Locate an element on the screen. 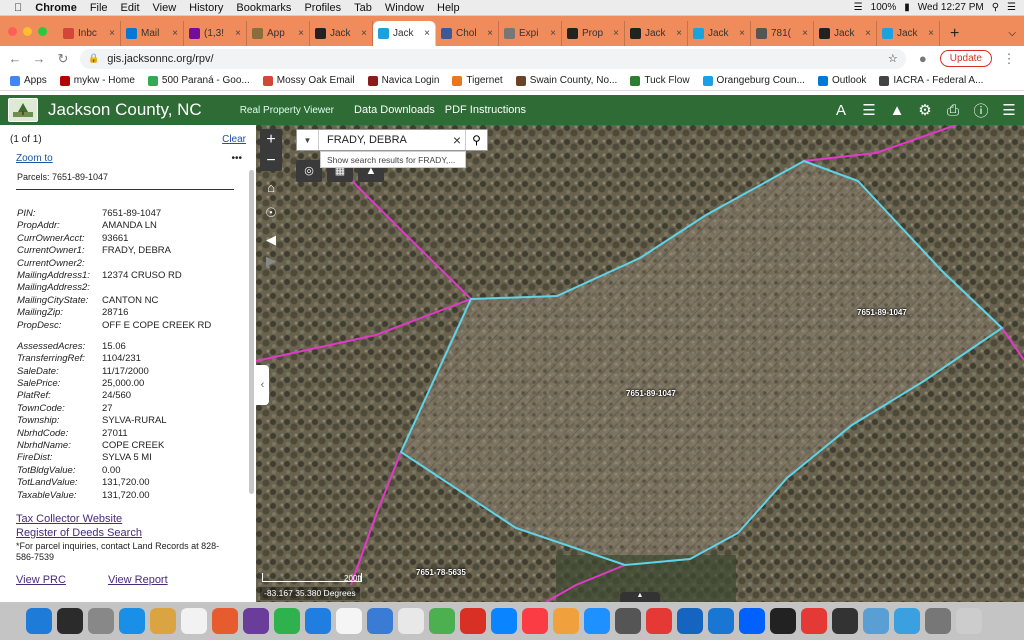 This screenshot has width=1024, height=640. info-icon: ⓘ is located at coordinates (981, 110).